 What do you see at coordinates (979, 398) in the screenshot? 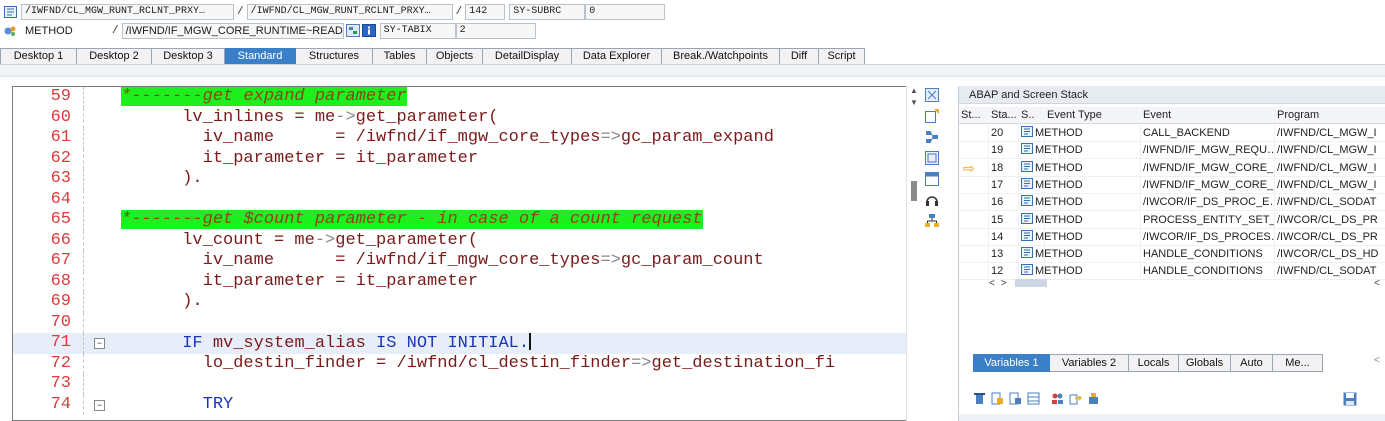
I see `delete-icon` at bounding box center [979, 398].